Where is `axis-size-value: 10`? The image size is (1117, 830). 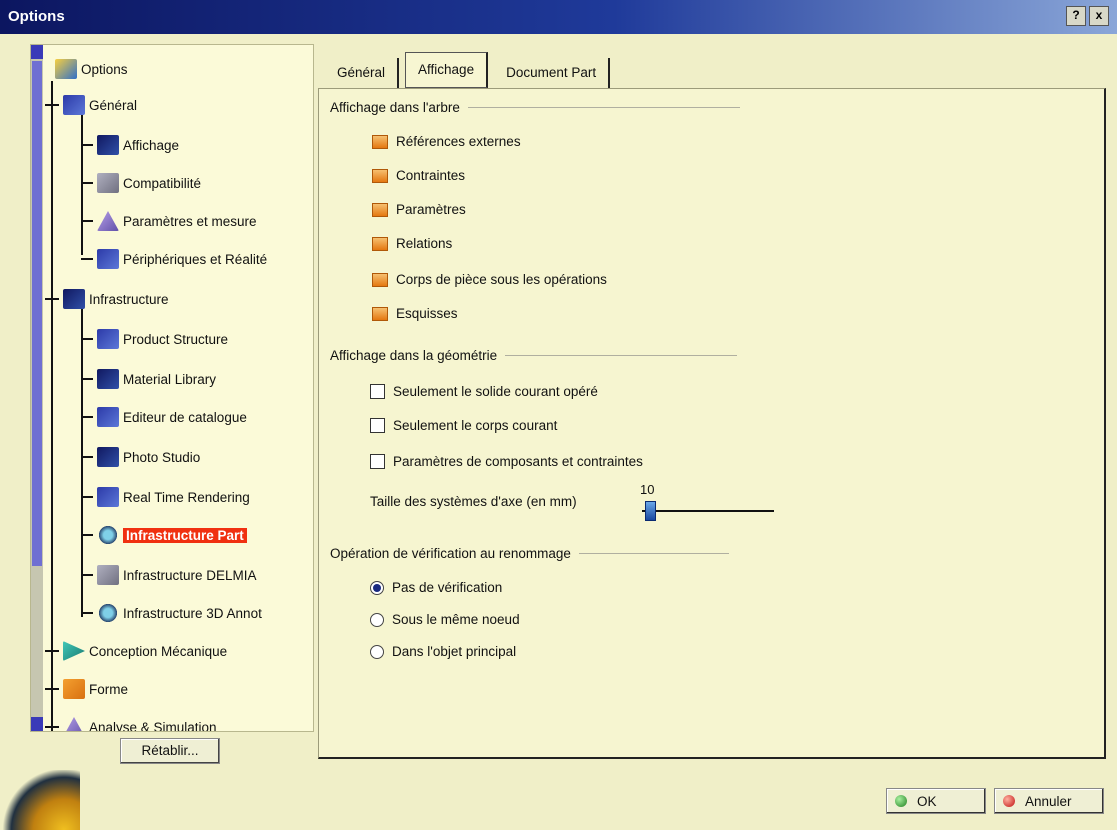 axis-size-value: 10 is located at coordinates (647, 489).